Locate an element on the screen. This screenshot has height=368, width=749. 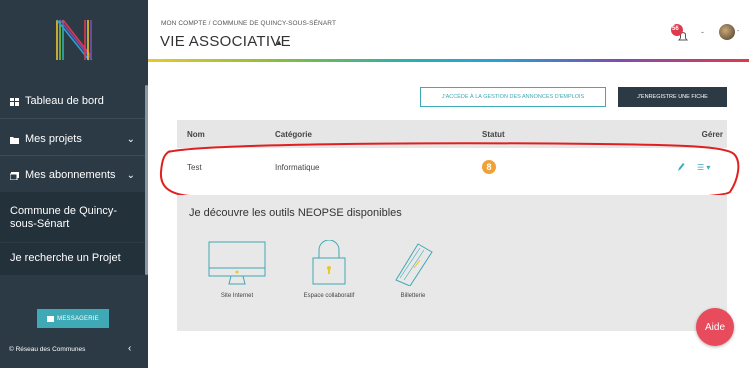
sidebar-item-label: Mes abonnements is located at coordinates (70, 175).